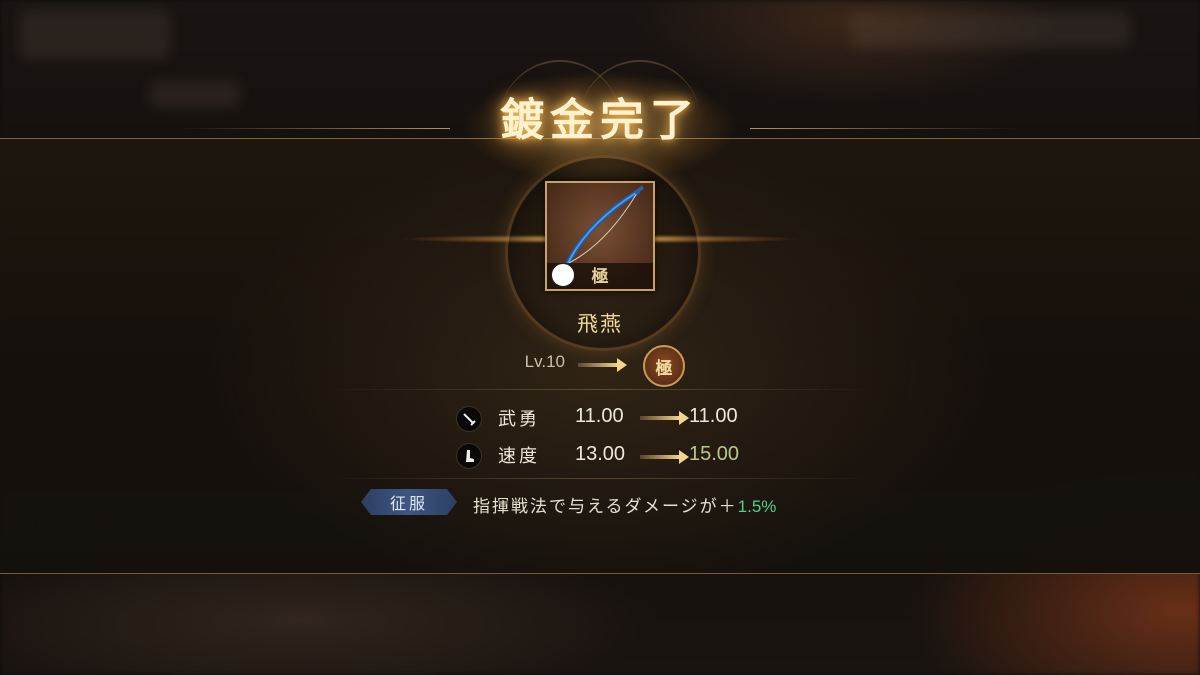 The image size is (1200, 675). Describe the element at coordinates (600, 277) in the screenshot. I see `item-grade-label: 極` at that location.